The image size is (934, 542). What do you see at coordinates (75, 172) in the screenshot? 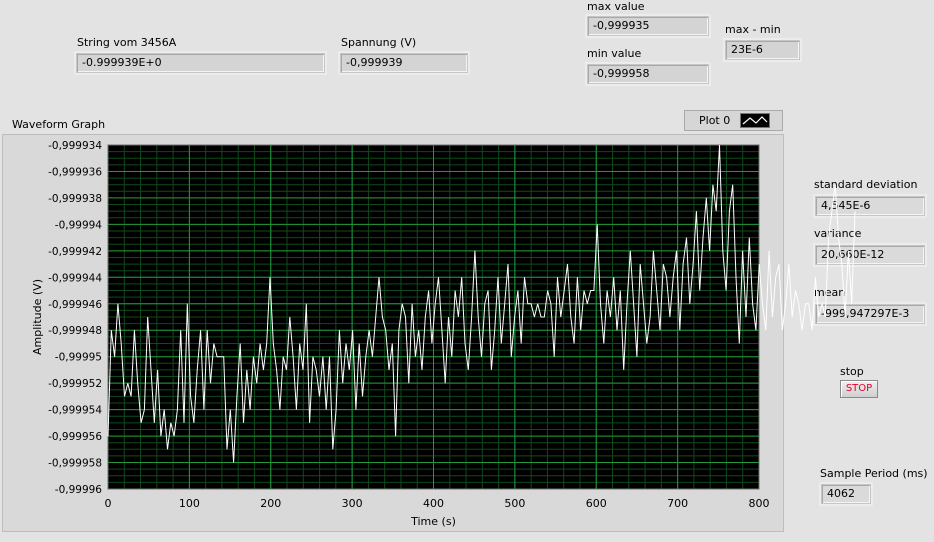
I see `y-tick-label: -0,999936` at bounding box center [75, 172].